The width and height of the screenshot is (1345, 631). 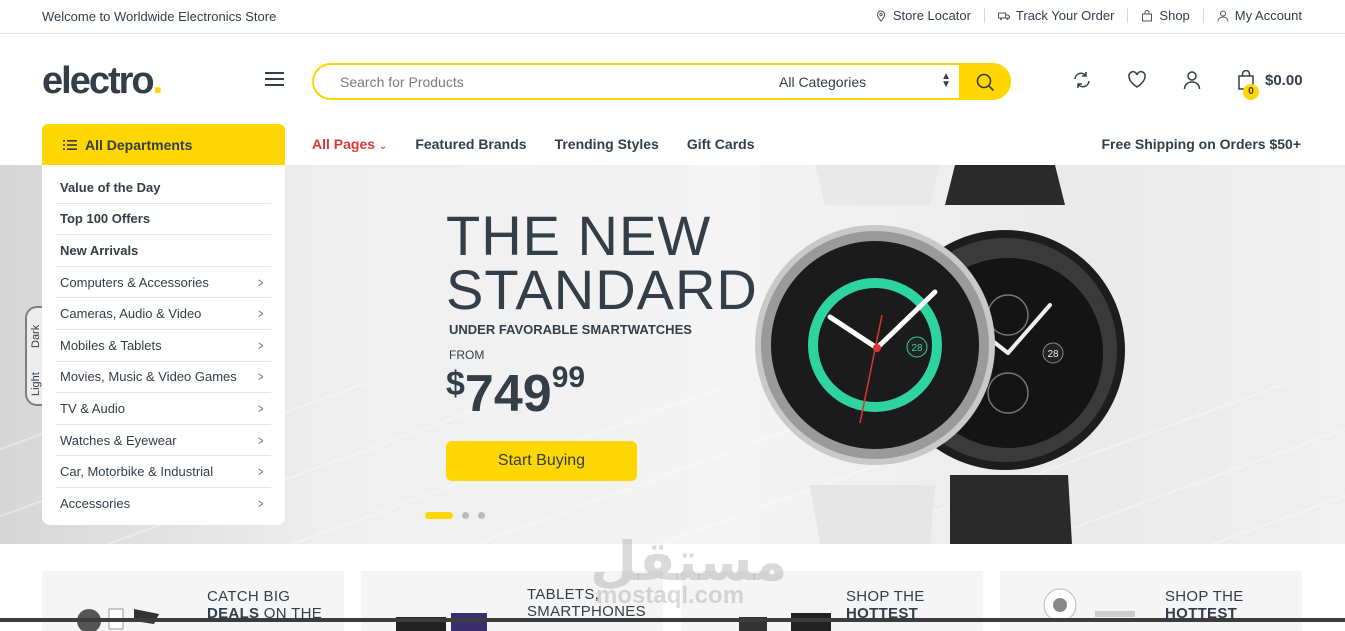 I want to click on category-select: All Categories ▲ ▼, so click(x=865, y=81).